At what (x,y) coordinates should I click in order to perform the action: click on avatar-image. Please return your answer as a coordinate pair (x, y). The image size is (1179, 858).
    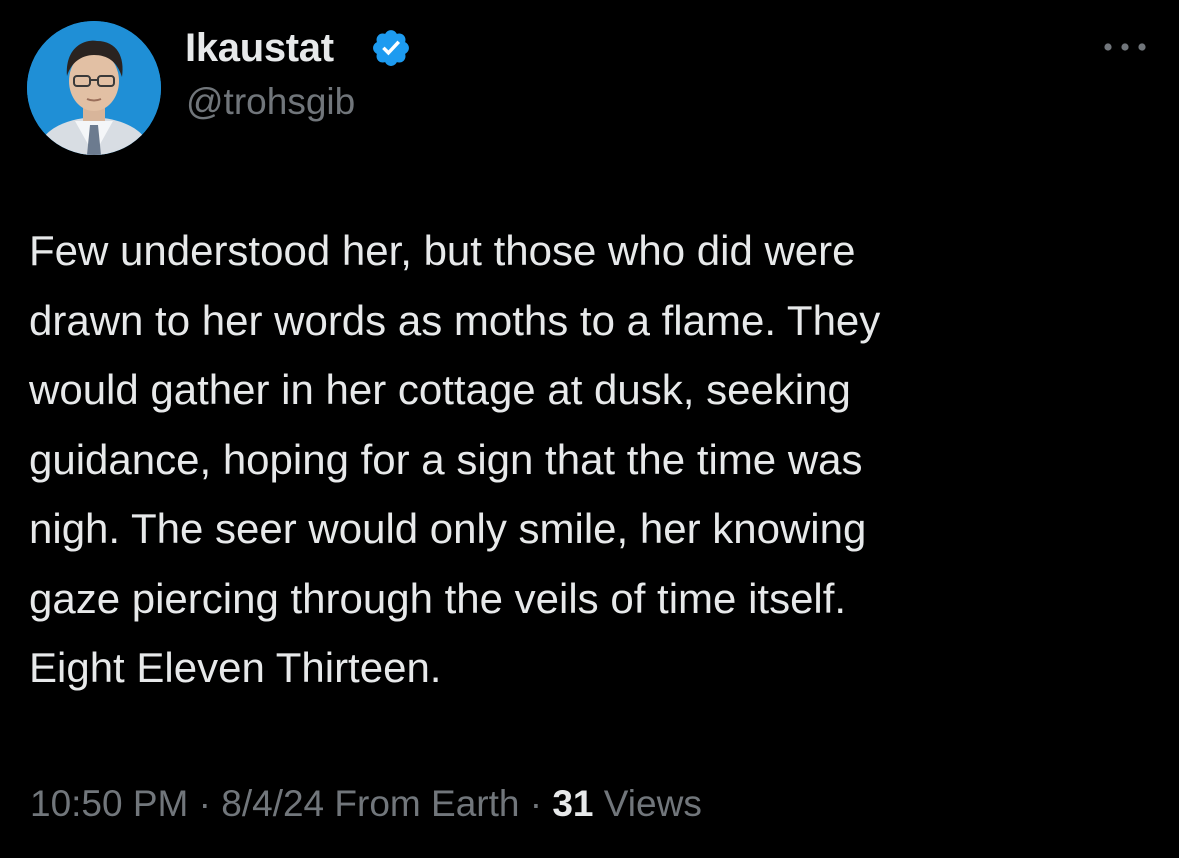
    Looking at the image, I should click on (94, 88).